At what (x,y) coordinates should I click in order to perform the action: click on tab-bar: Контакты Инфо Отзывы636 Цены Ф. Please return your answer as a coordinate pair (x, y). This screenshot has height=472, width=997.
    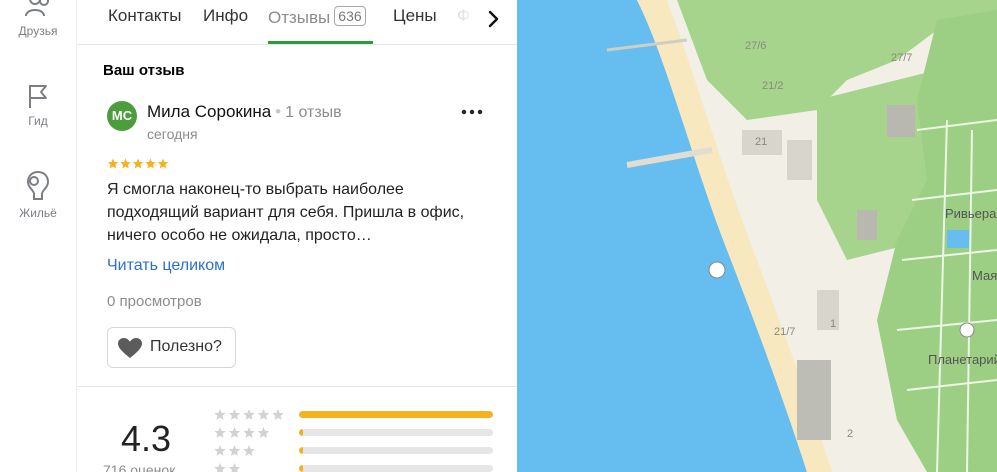
    Looking at the image, I should click on (297, 22).